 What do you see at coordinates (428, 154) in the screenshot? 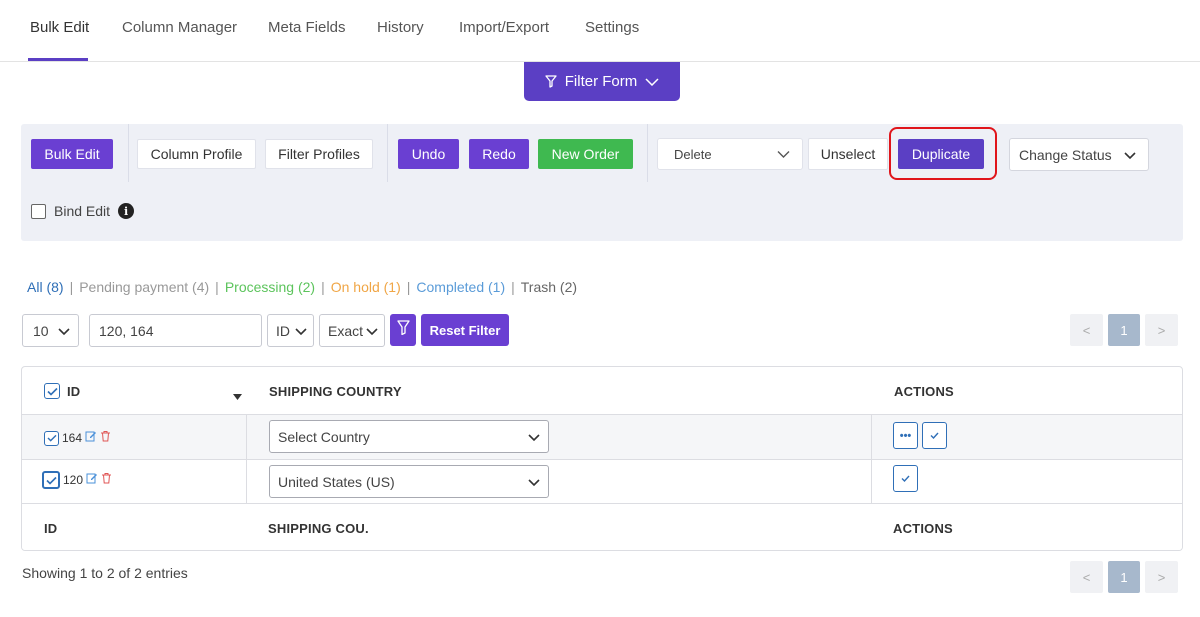
I see `undo-button: Undo` at bounding box center [428, 154].